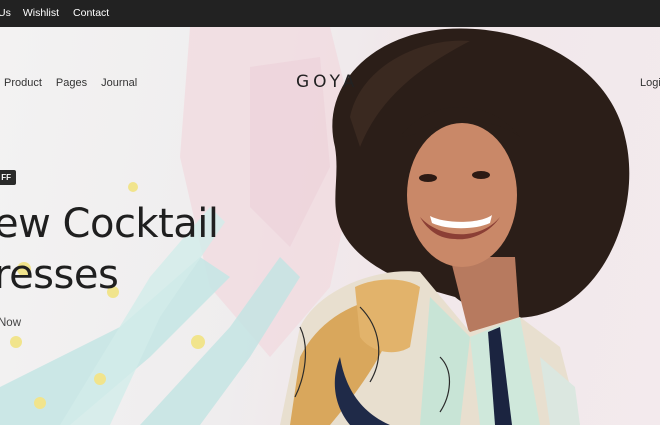 This screenshot has height=440, width=660. What do you see at coordinates (10, 323) in the screenshot?
I see `shop-now-link: Now` at bounding box center [10, 323].